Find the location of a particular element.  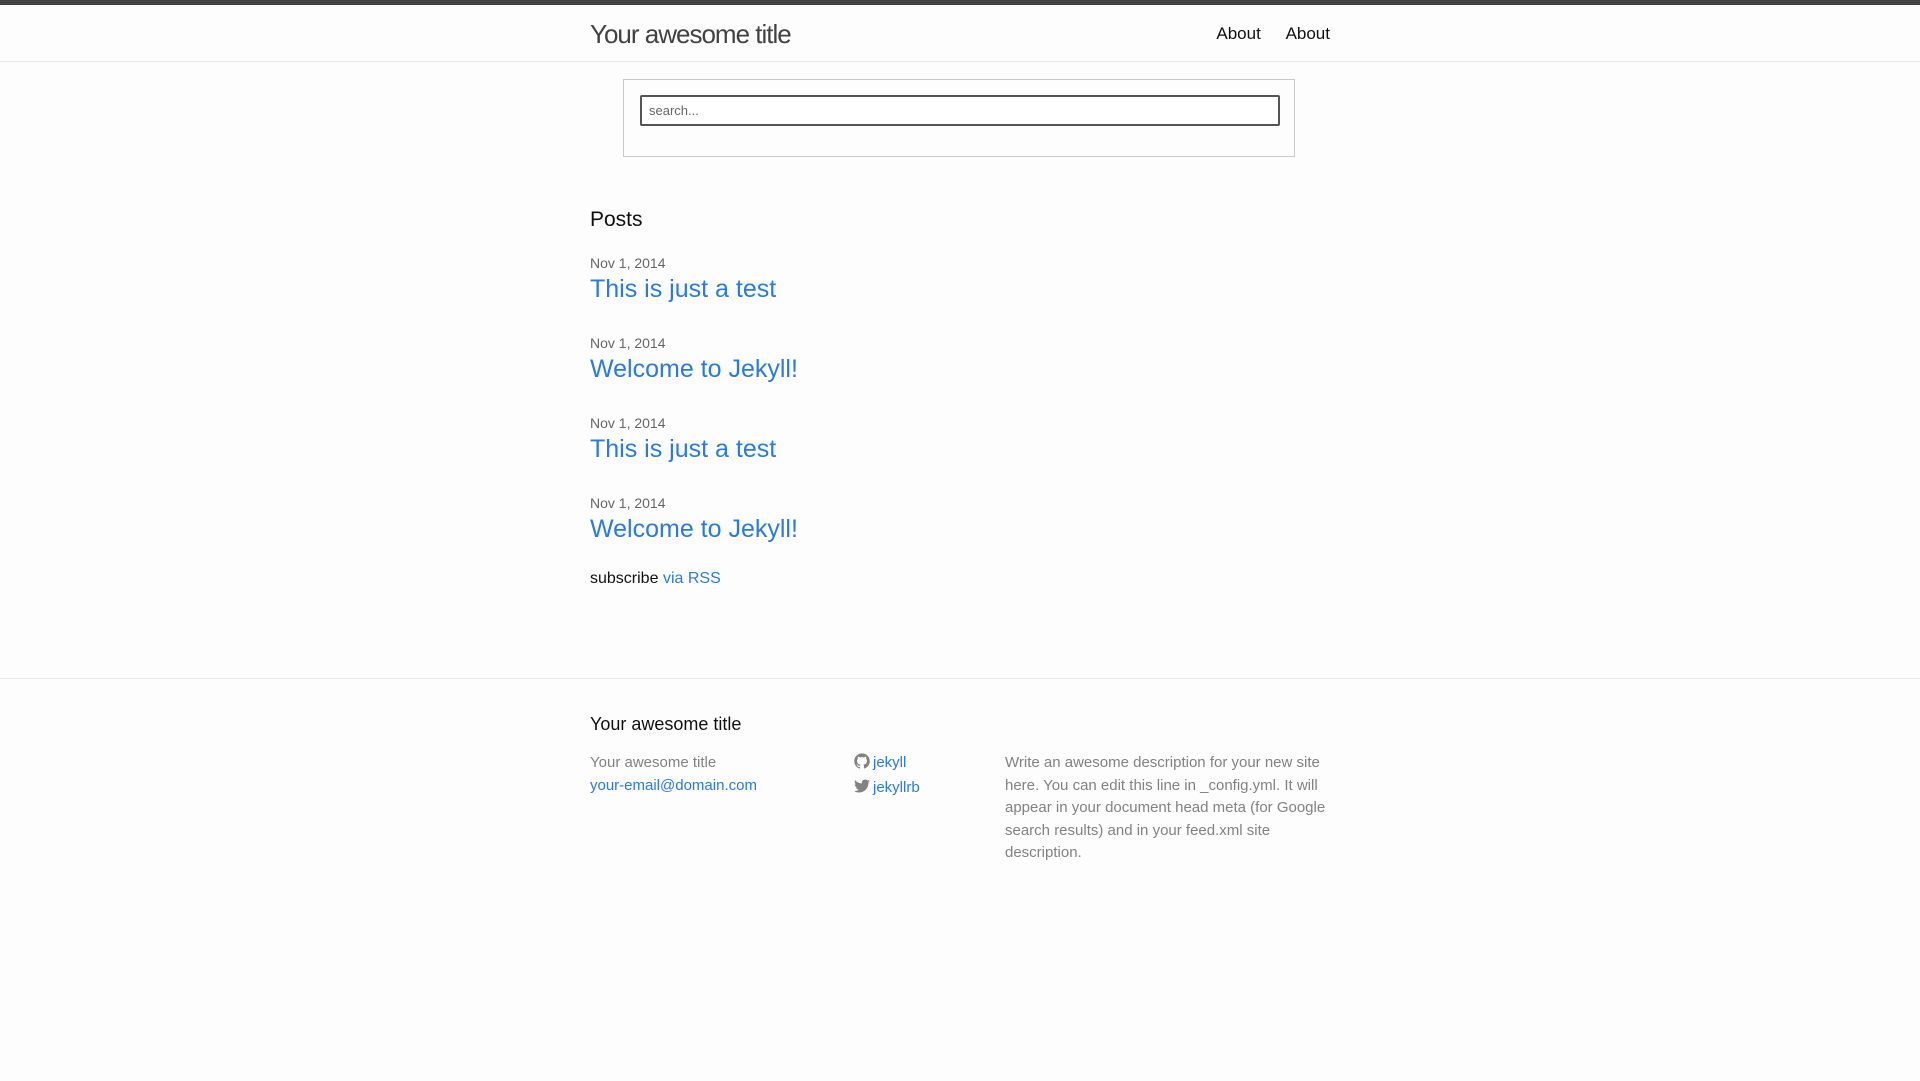

github-icon is located at coordinates (862, 765).